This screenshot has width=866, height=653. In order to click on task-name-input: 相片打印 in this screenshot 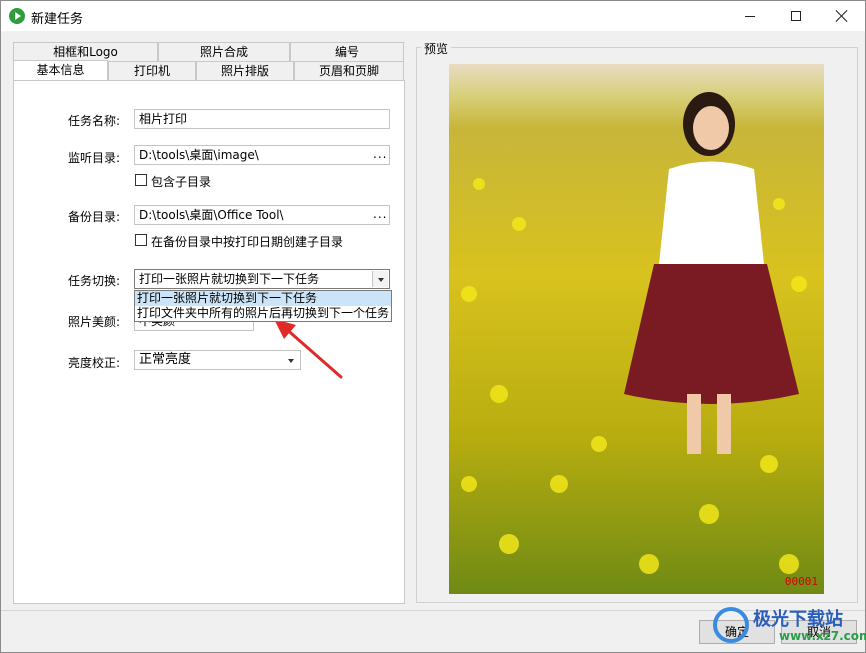, I will do `click(262, 119)`.